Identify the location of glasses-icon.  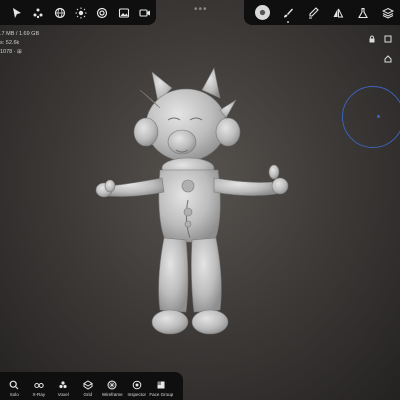
(39, 385).